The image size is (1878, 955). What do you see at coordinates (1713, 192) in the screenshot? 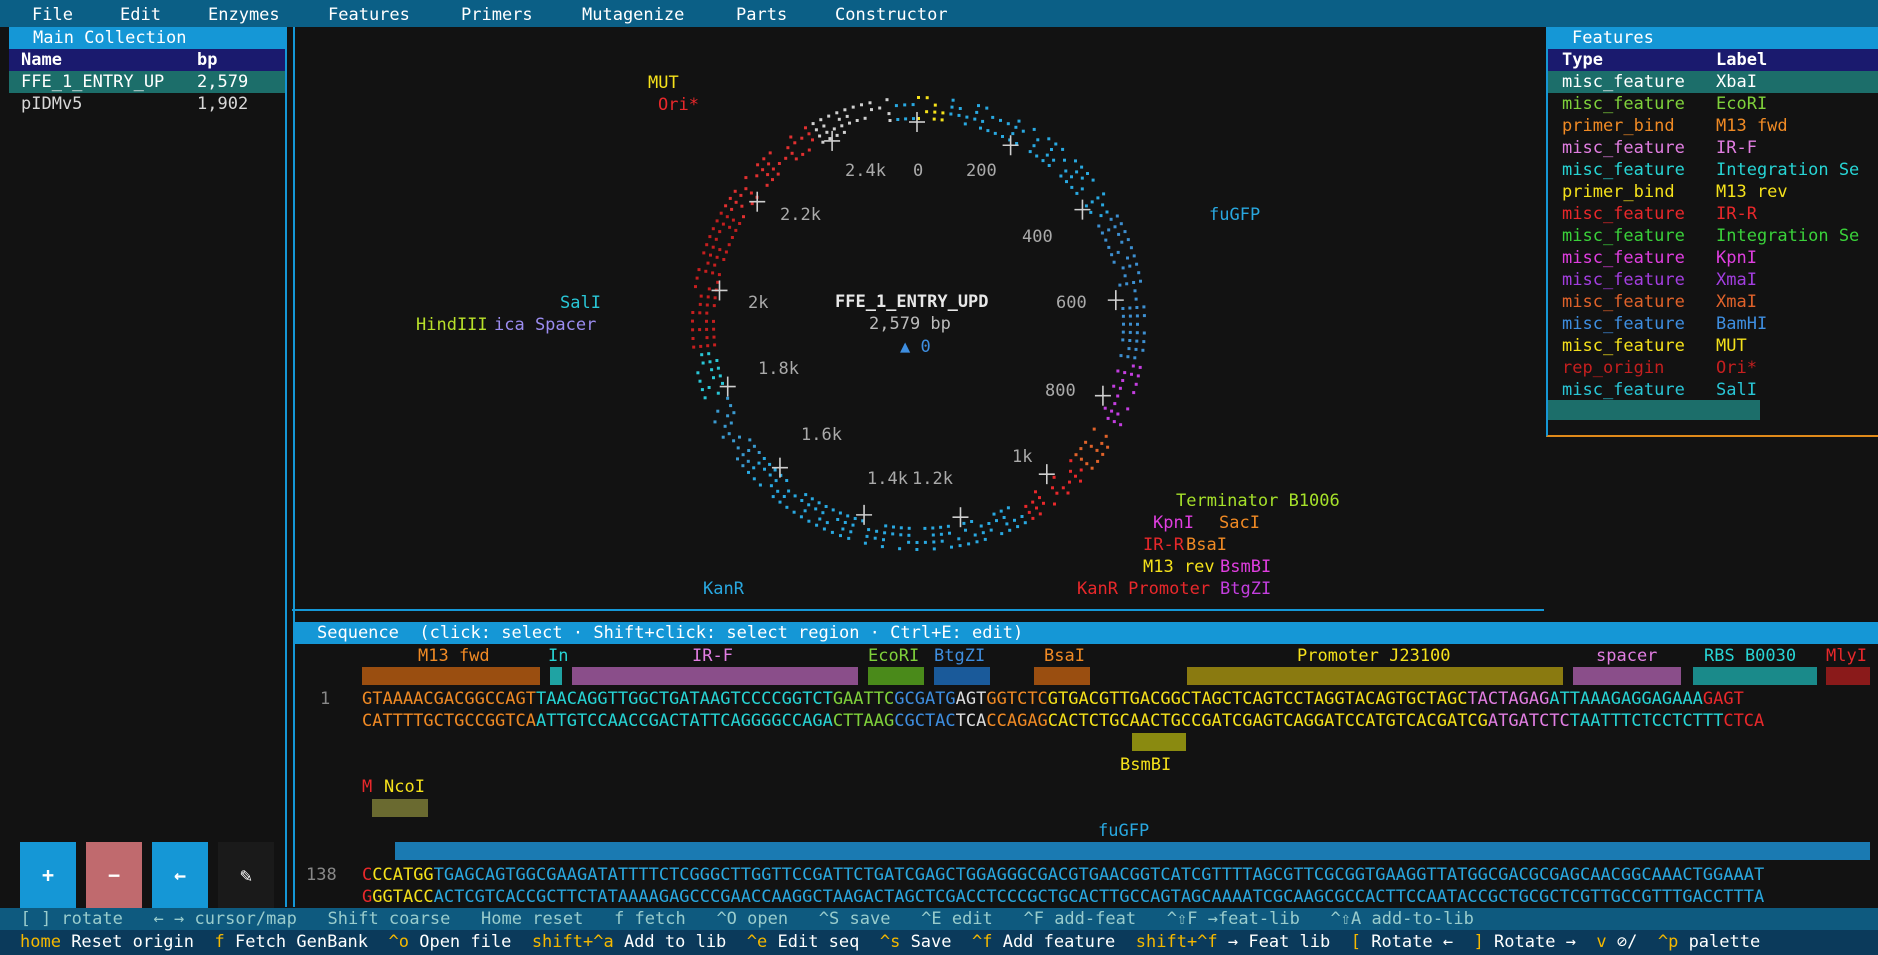
I see `feature-row: primer_bind M13 rev` at bounding box center [1713, 192].